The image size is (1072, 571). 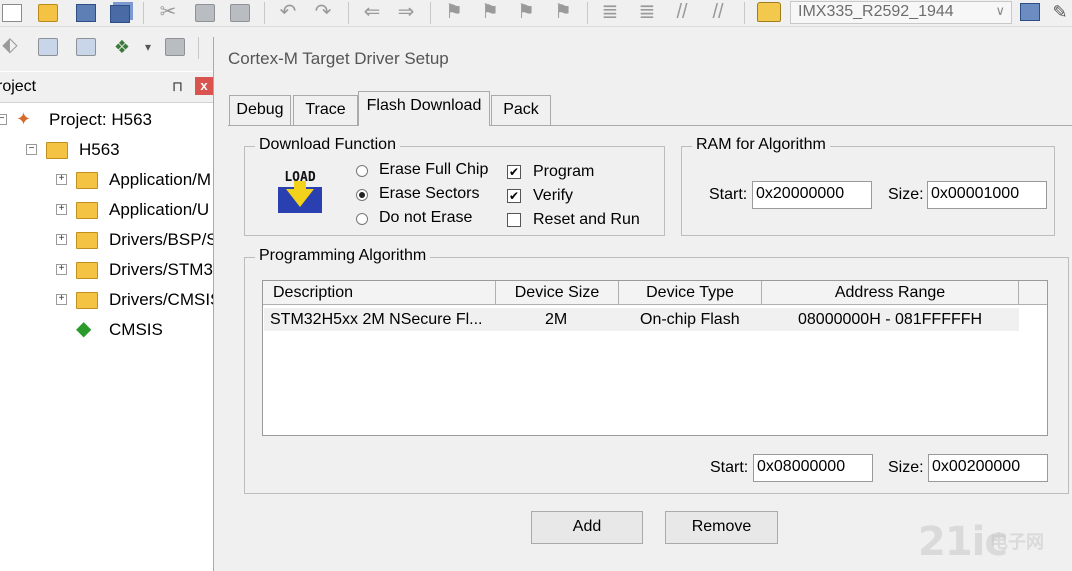 I want to click on add-button: Add, so click(x=587, y=527).